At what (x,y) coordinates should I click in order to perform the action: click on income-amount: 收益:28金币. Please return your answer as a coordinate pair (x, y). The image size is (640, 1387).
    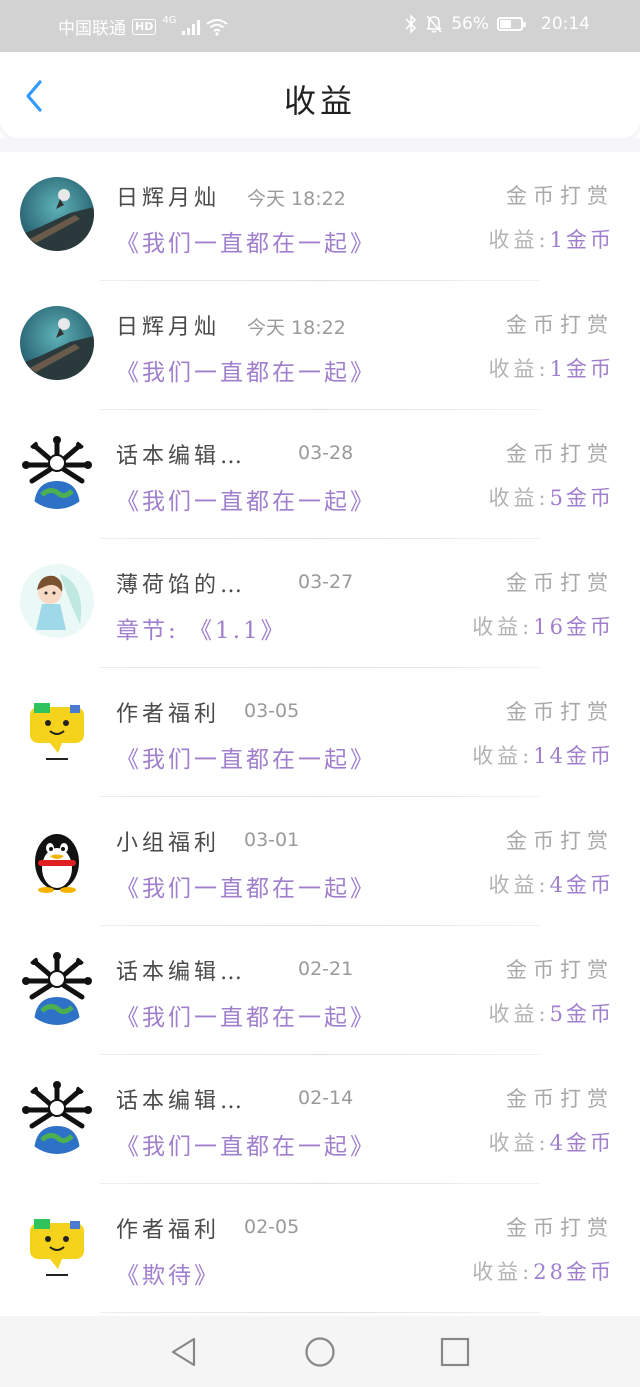
    Looking at the image, I should click on (543, 1271).